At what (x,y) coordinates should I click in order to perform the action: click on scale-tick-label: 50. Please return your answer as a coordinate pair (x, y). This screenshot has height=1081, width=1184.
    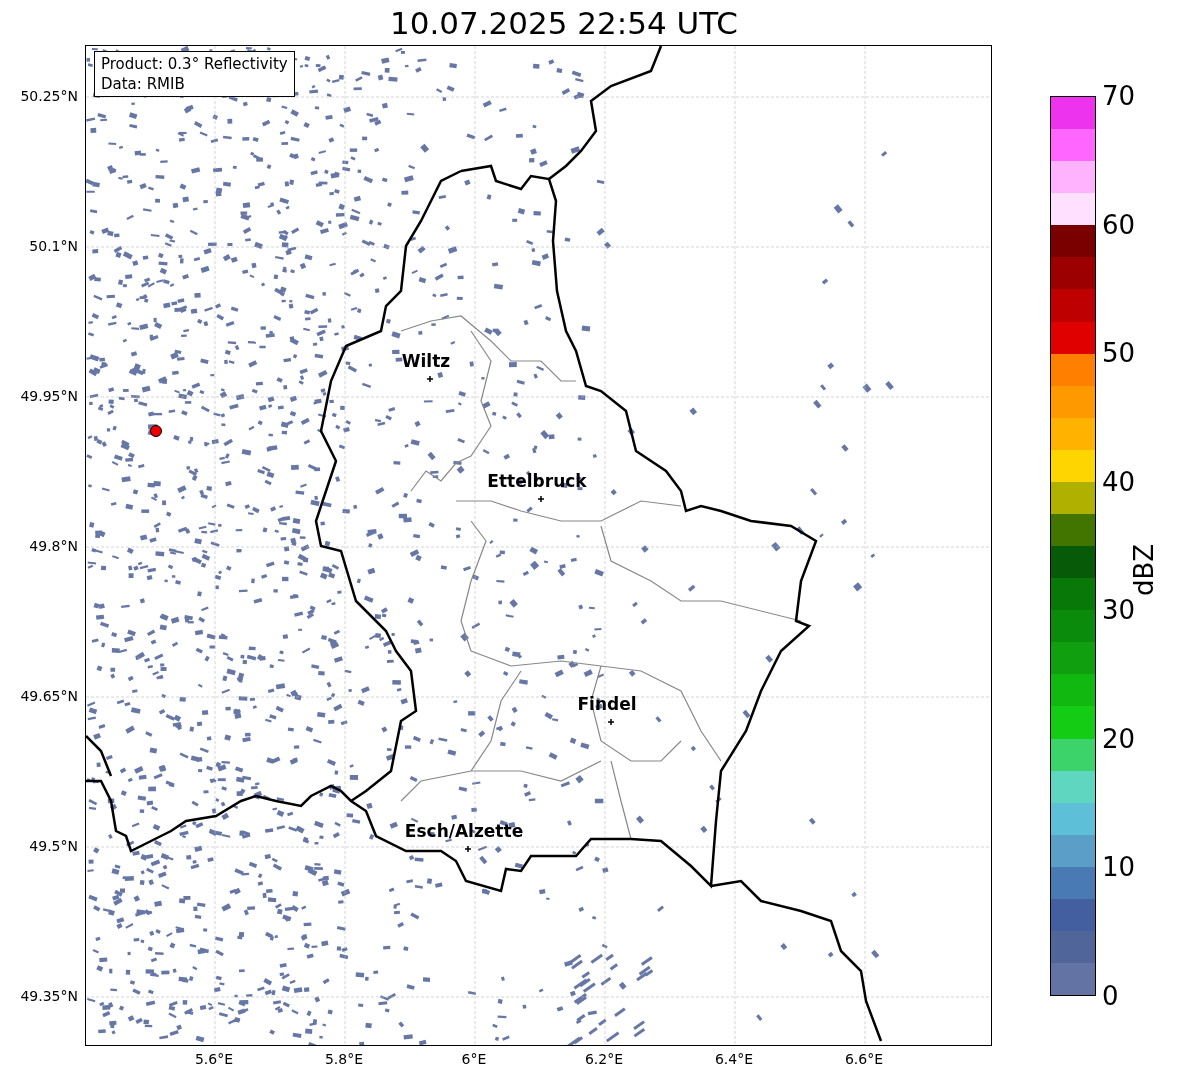
    Looking at the image, I should click on (1119, 353).